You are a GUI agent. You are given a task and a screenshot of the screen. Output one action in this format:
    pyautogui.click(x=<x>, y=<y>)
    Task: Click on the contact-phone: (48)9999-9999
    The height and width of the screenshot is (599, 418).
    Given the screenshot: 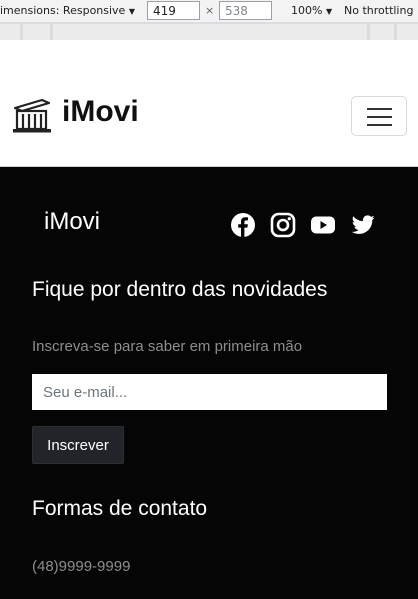 What is the action you would take?
    pyautogui.click(x=81, y=566)
    